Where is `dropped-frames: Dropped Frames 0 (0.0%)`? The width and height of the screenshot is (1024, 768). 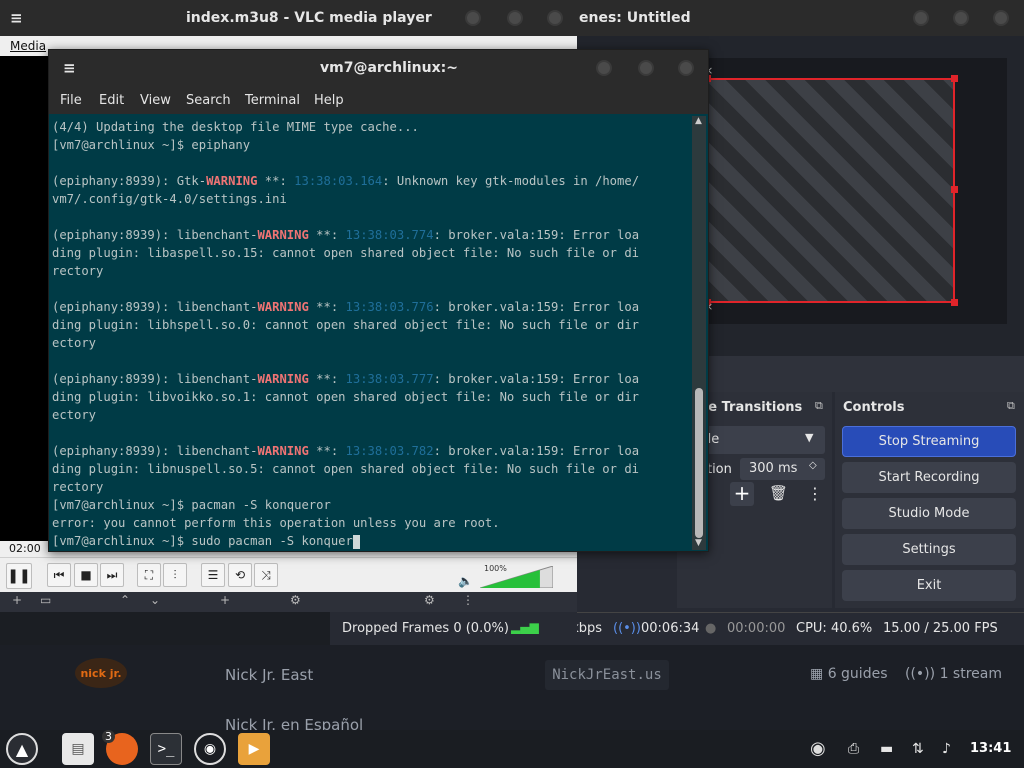
dropped-frames: Dropped Frames 0 (0.0%) is located at coordinates (425, 628).